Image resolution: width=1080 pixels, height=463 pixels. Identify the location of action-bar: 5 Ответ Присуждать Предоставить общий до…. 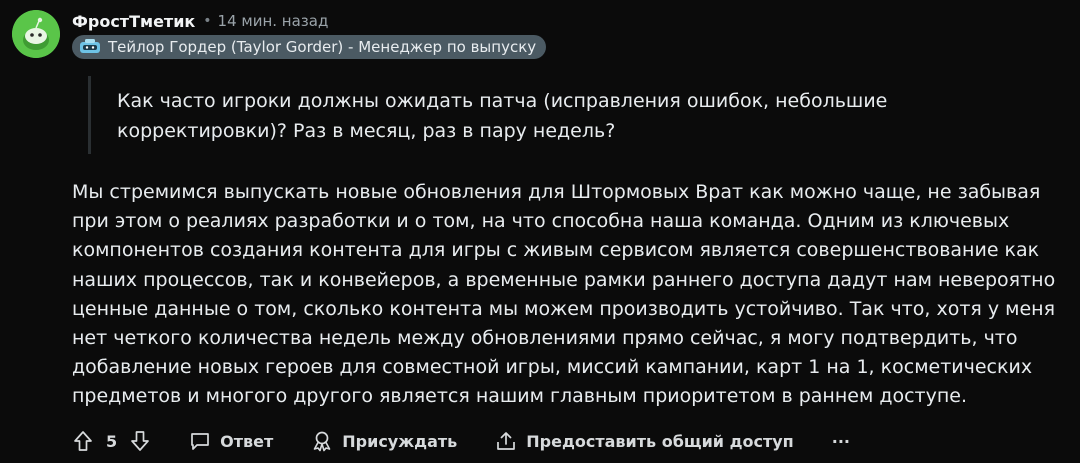
(461, 441).